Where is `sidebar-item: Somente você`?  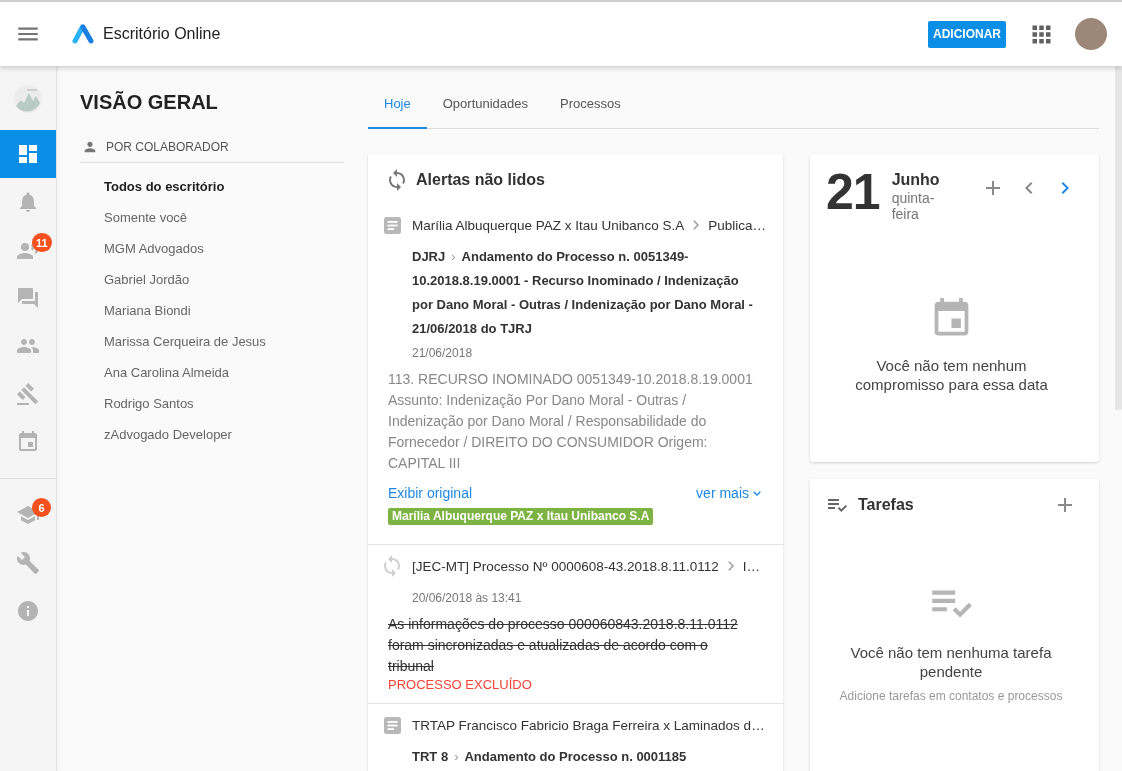
sidebar-item: Somente você is located at coordinates (146, 217).